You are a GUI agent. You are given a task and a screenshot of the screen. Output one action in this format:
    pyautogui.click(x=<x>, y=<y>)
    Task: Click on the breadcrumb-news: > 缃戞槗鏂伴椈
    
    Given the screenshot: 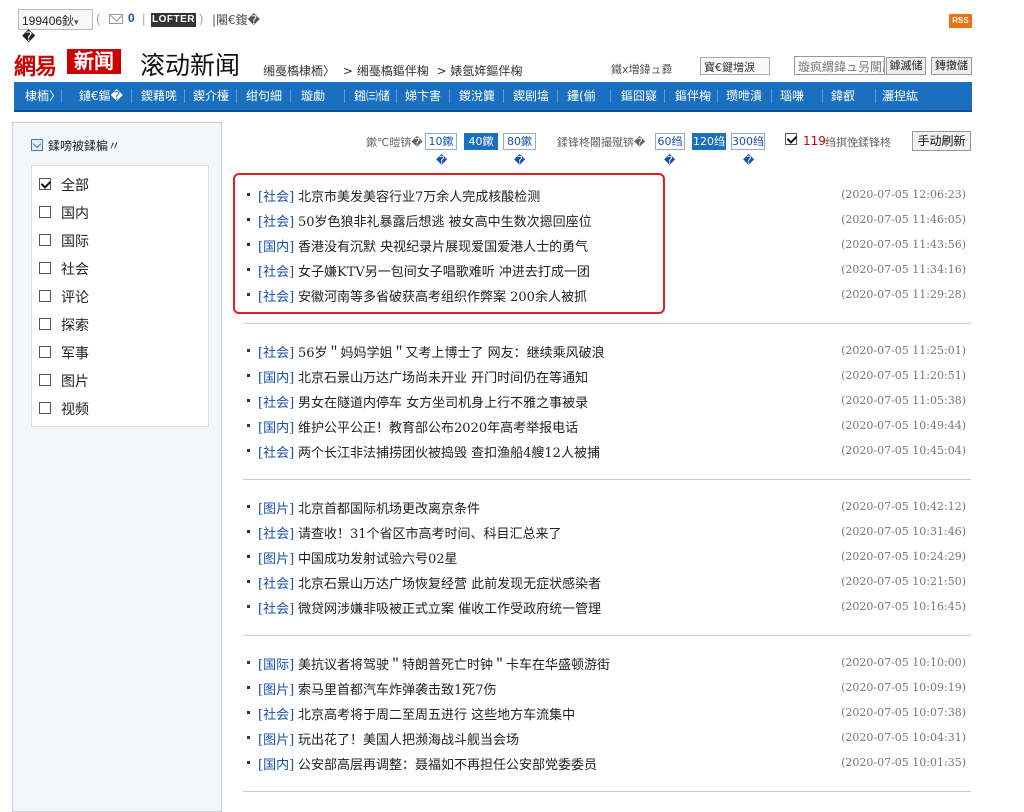 What is the action you would take?
    pyautogui.click(x=386, y=71)
    